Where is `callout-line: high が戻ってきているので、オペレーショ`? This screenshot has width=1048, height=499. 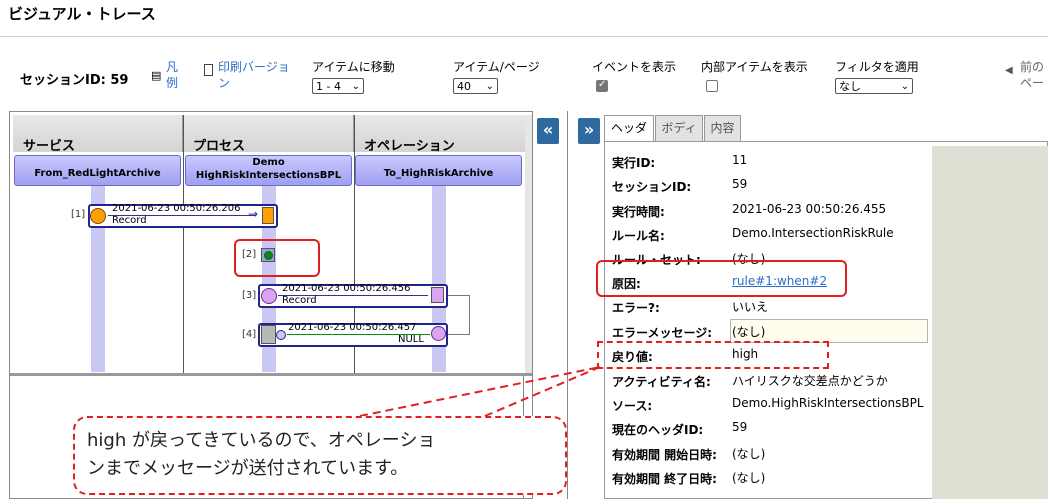 callout-line: high が戻ってきているので、オペレーショ is located at coordinates (261, 440).